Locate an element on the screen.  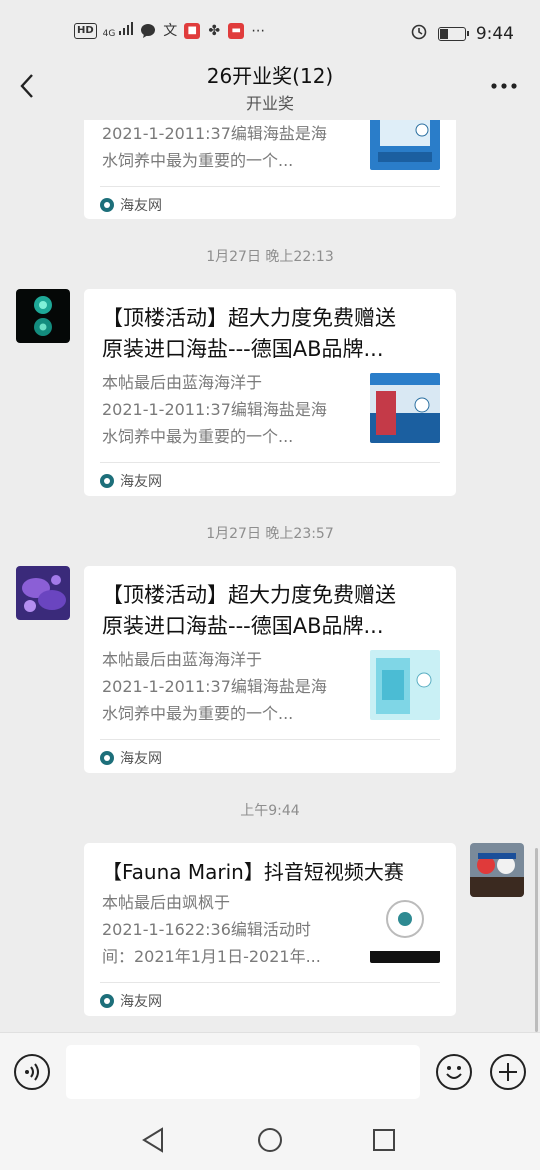
page-subtitle: 开业奖 is located at coordinates (269, 103).